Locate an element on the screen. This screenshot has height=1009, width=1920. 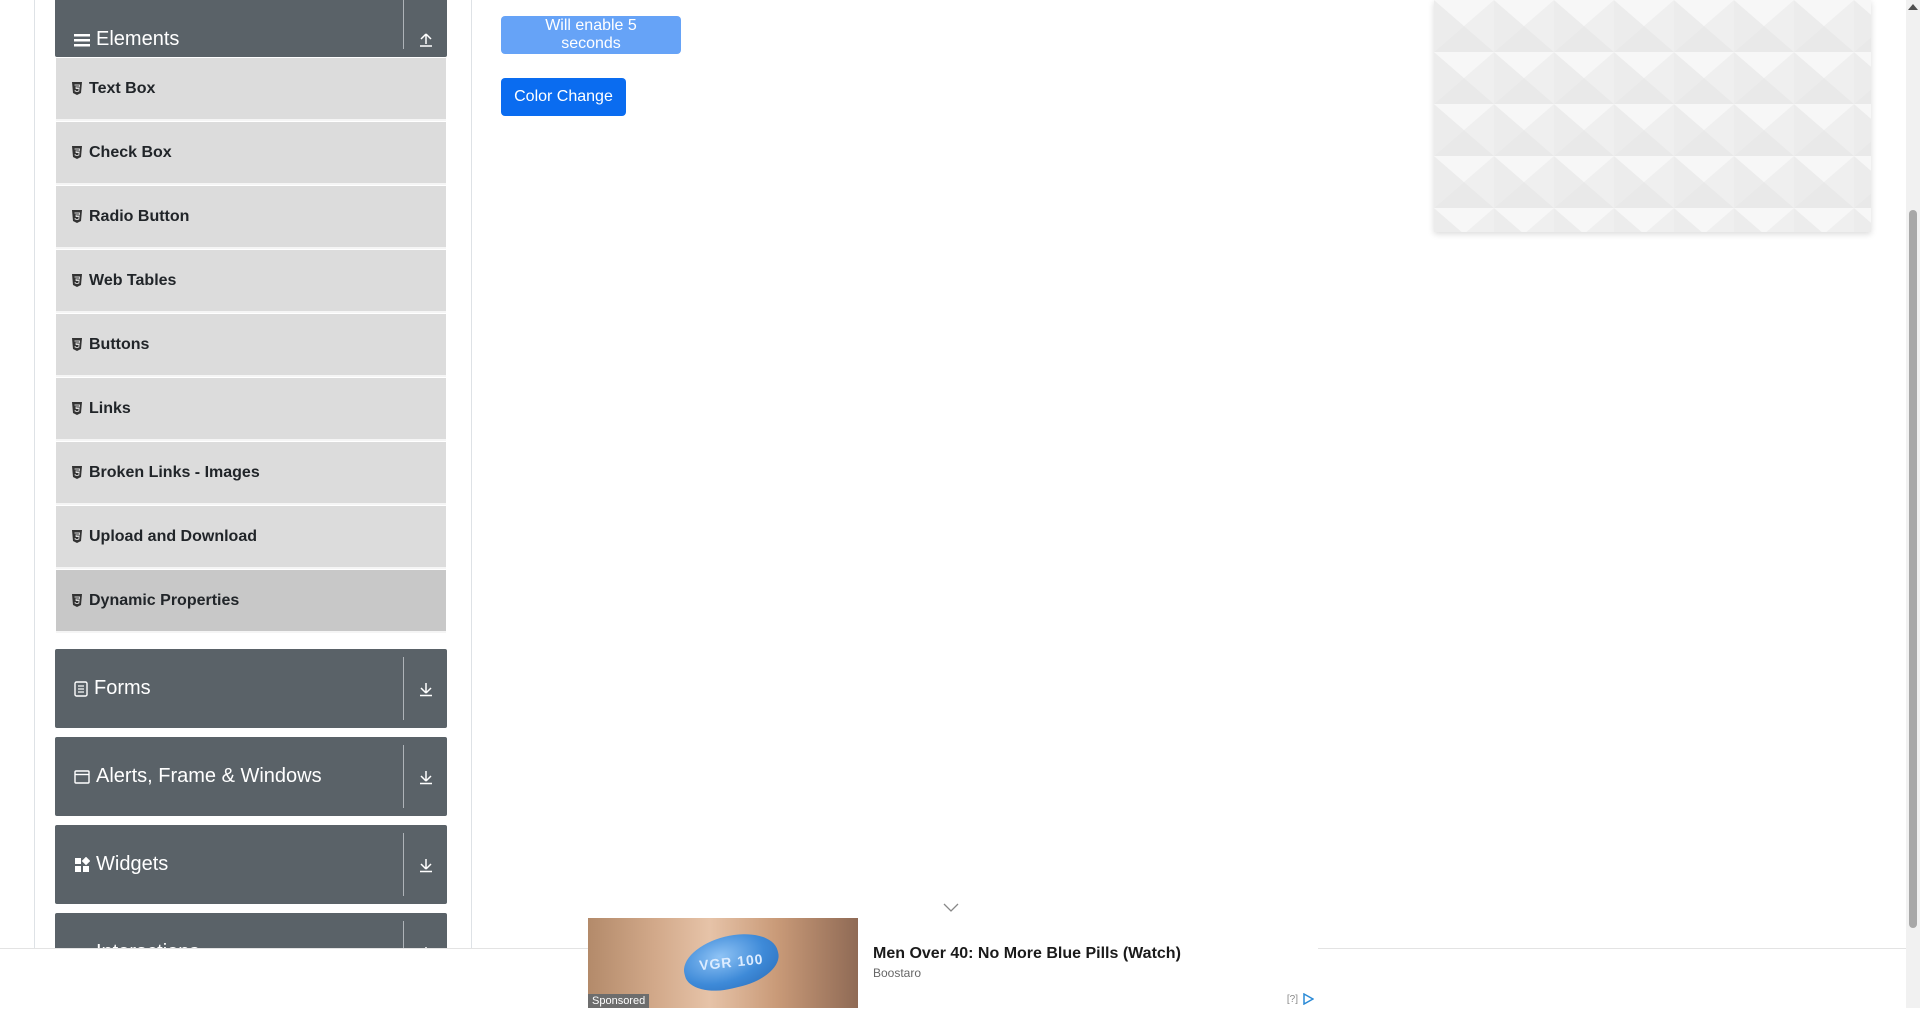
group-header-elements: Elements is located at coordinates (251, 28).